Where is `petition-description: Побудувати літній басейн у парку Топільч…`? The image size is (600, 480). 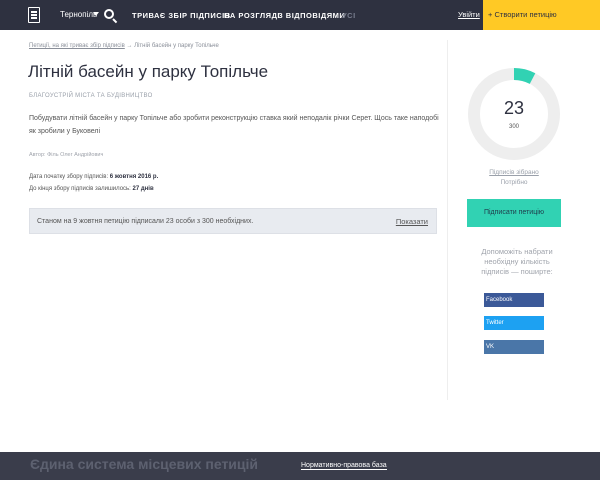 petition-description: Побудувати літній басейн у парку Топільч… is located at coordinates (234, 125).